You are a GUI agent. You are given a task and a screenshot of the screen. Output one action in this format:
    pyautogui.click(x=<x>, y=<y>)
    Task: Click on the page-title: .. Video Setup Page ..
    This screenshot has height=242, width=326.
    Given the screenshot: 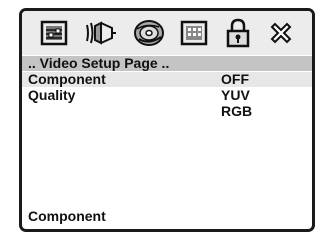 What is the action you would take?
    pyautogui.click(x=99, y=63)
    